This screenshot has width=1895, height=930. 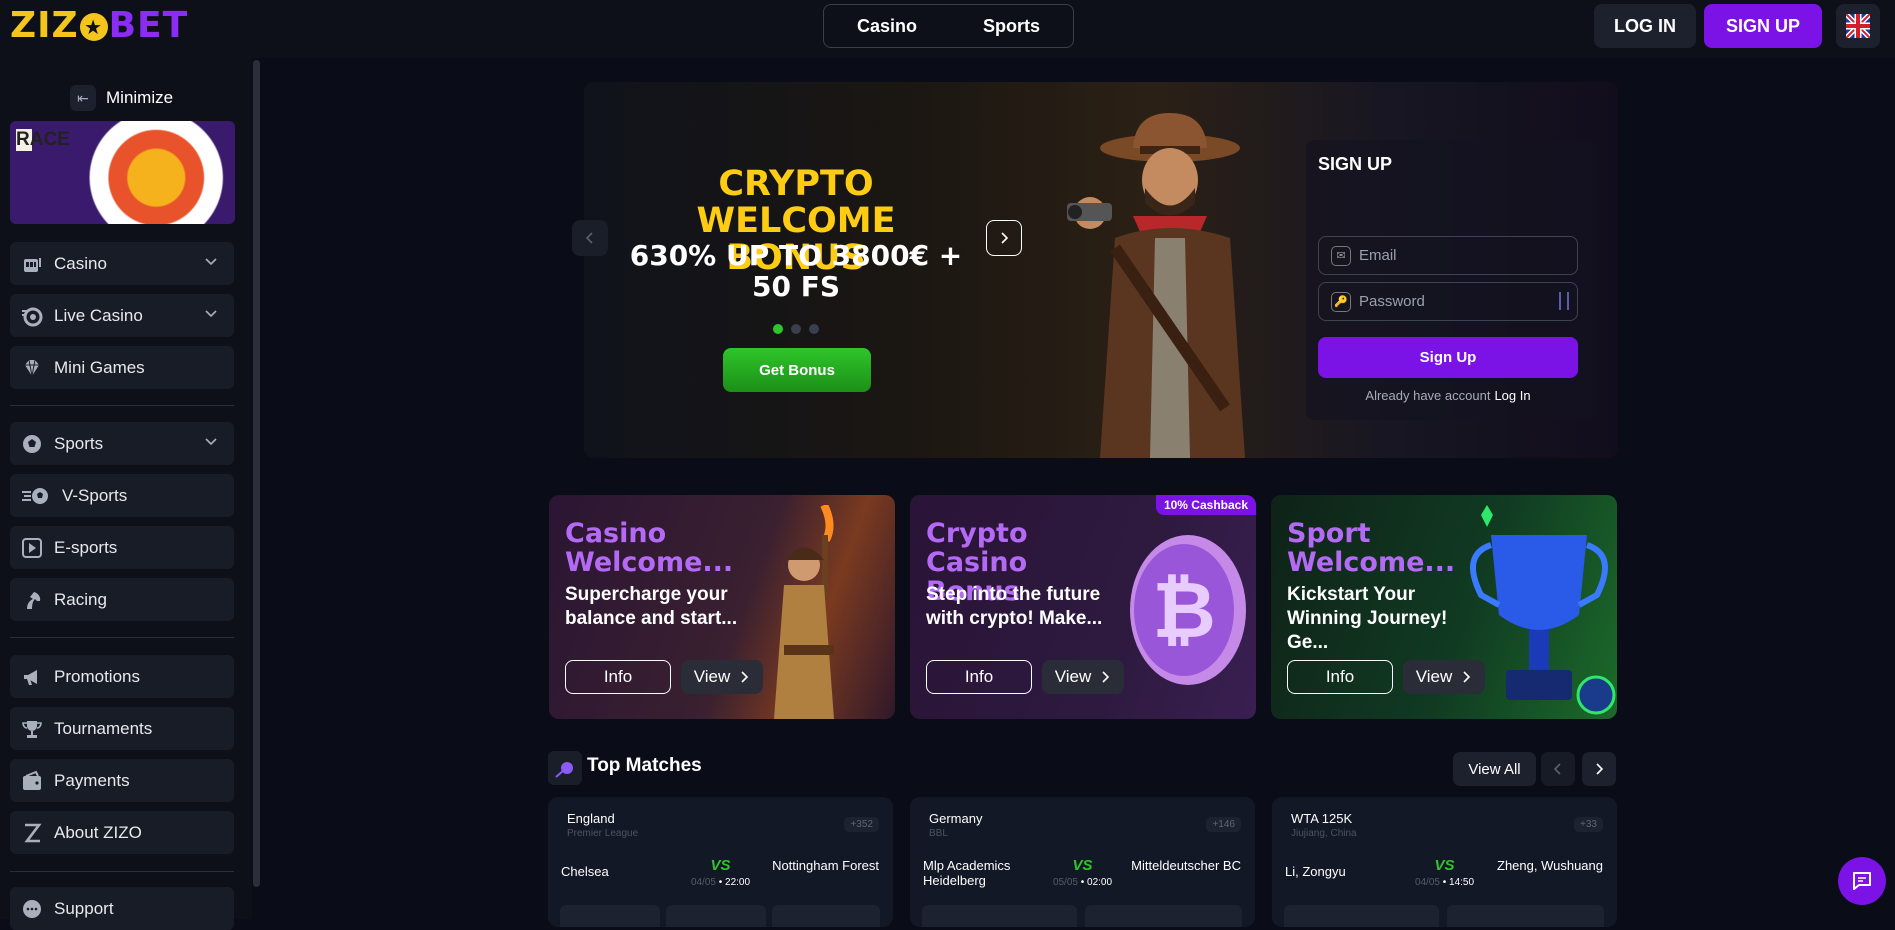 What do you see at coordinates (80, 263) in the screenshot?
I see `sidebar-item-label: Casino` at bounding box center [80, 263].